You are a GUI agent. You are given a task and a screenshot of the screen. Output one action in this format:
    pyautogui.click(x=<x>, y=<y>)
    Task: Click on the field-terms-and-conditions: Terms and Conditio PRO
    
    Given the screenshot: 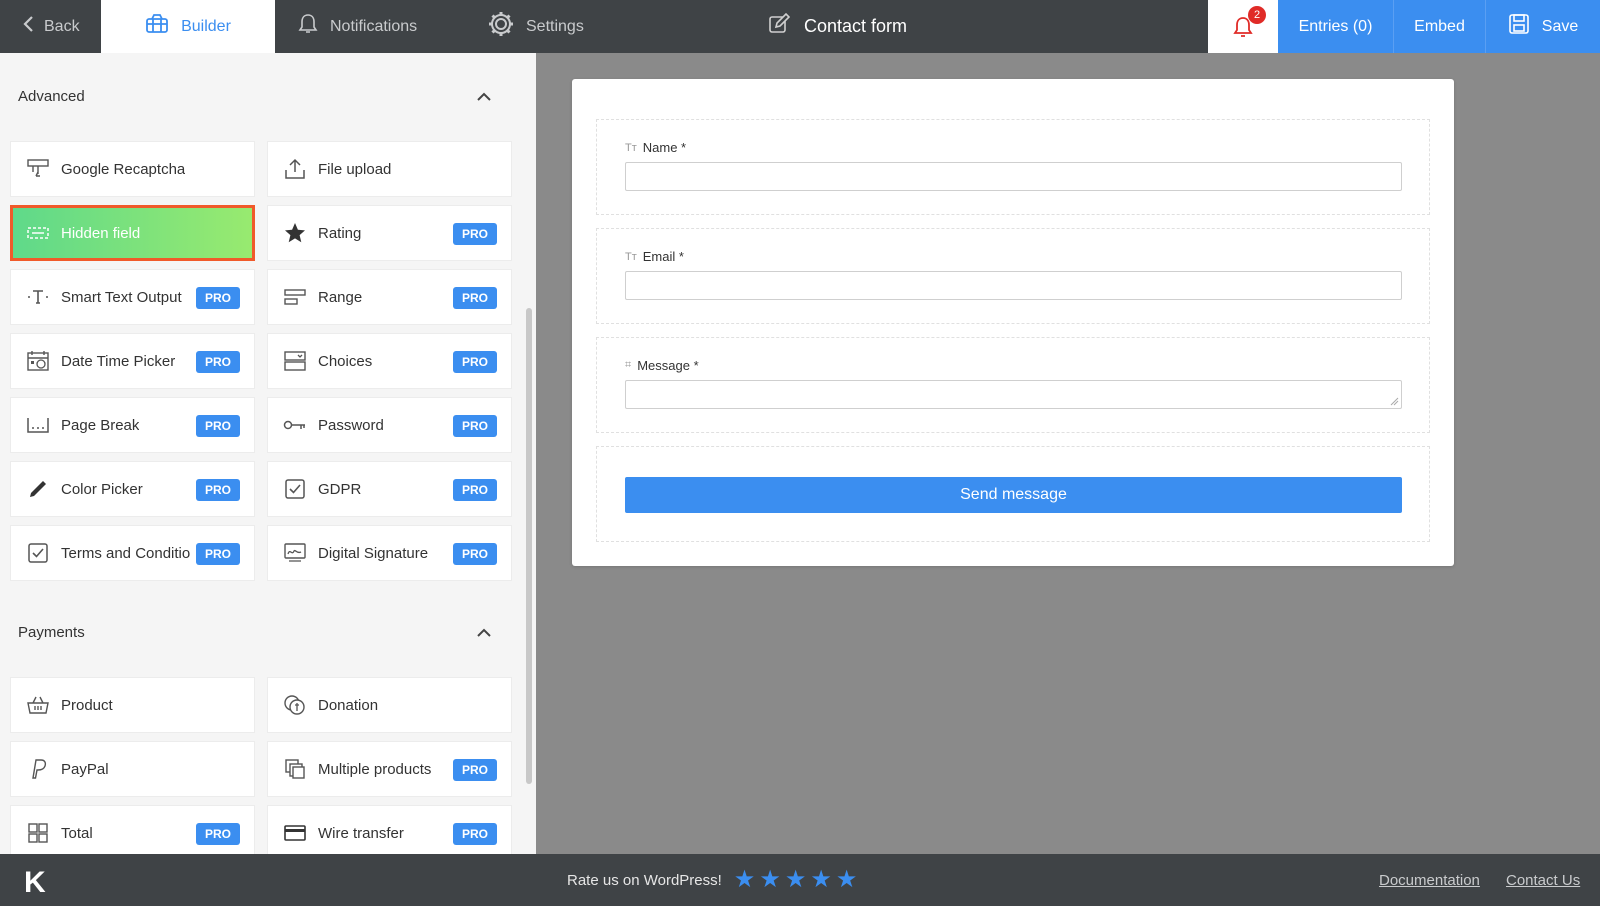 What is the action you would take?
    pyautogui.click(x=132, y=553)
    